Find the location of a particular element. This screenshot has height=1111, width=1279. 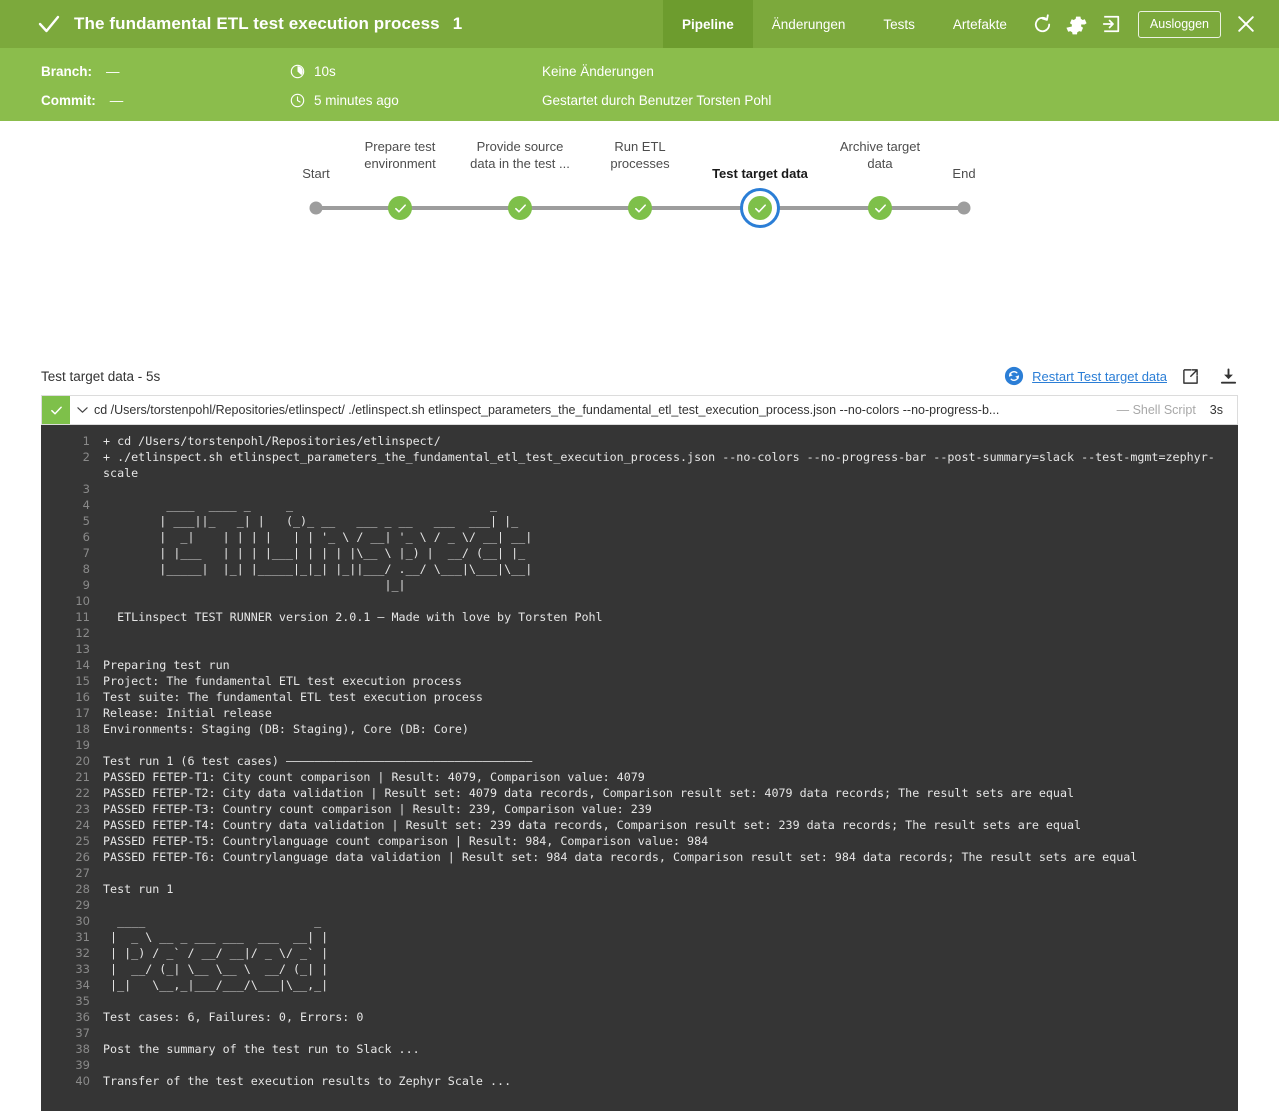

line-number: 32 is located at coordinates (82, 953).